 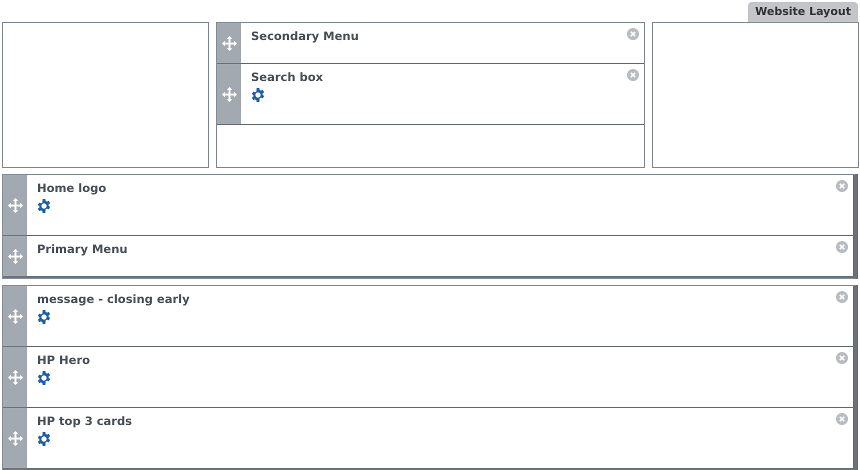 What do you see at coordinates (63, 360) in the screenshot?
I see `block-title: HP Hero` at bounding box center [63, 360].